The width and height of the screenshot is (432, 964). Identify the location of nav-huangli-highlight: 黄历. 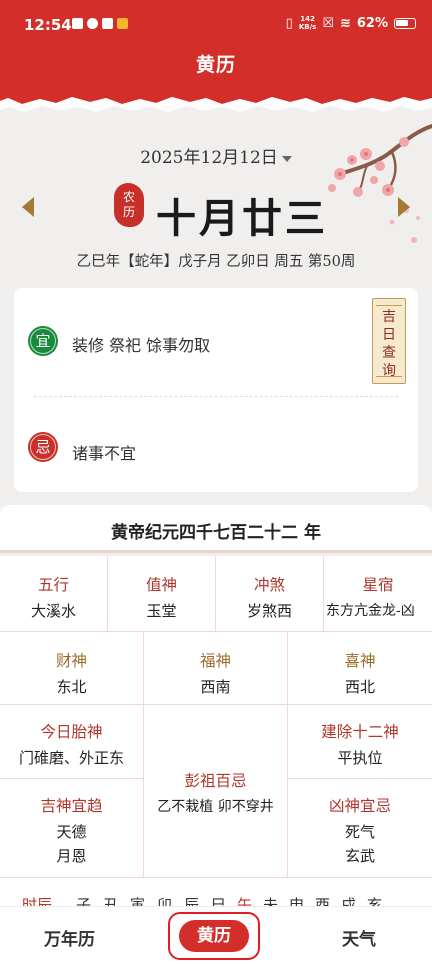
(214, 936).